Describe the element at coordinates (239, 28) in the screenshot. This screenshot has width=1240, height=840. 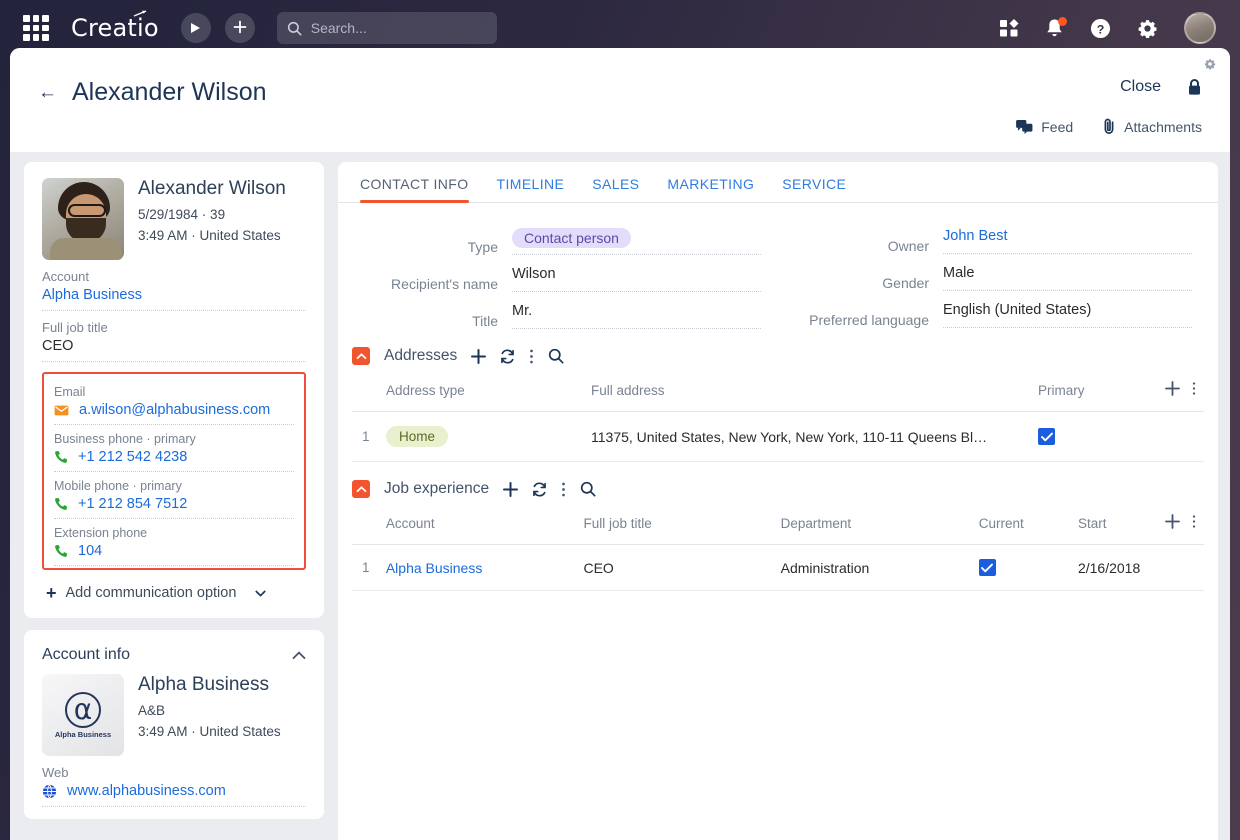
I see `add-button` at that location.